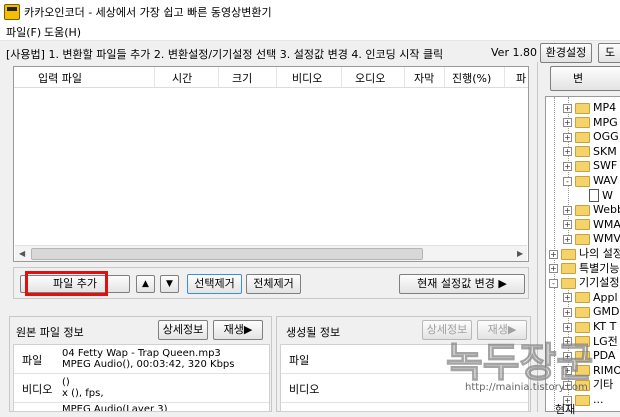 This screenshot has width=620, height=417. Describe the element at coordinates (591, 210) in the screenshot. I see `tree-item: + Webb` at that location.